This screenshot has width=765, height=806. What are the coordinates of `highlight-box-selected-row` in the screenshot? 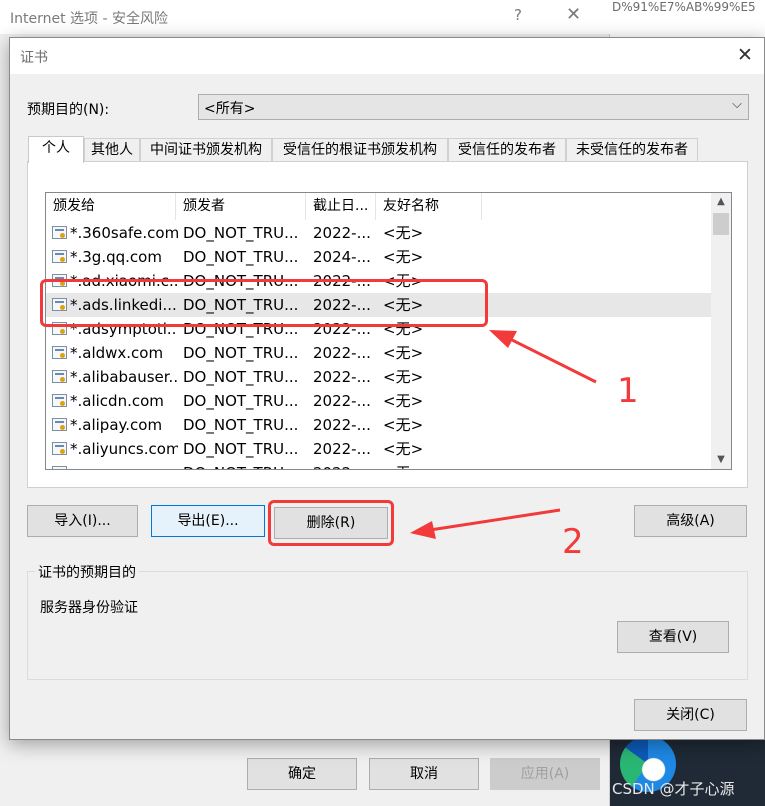 It's located at (264, 303).